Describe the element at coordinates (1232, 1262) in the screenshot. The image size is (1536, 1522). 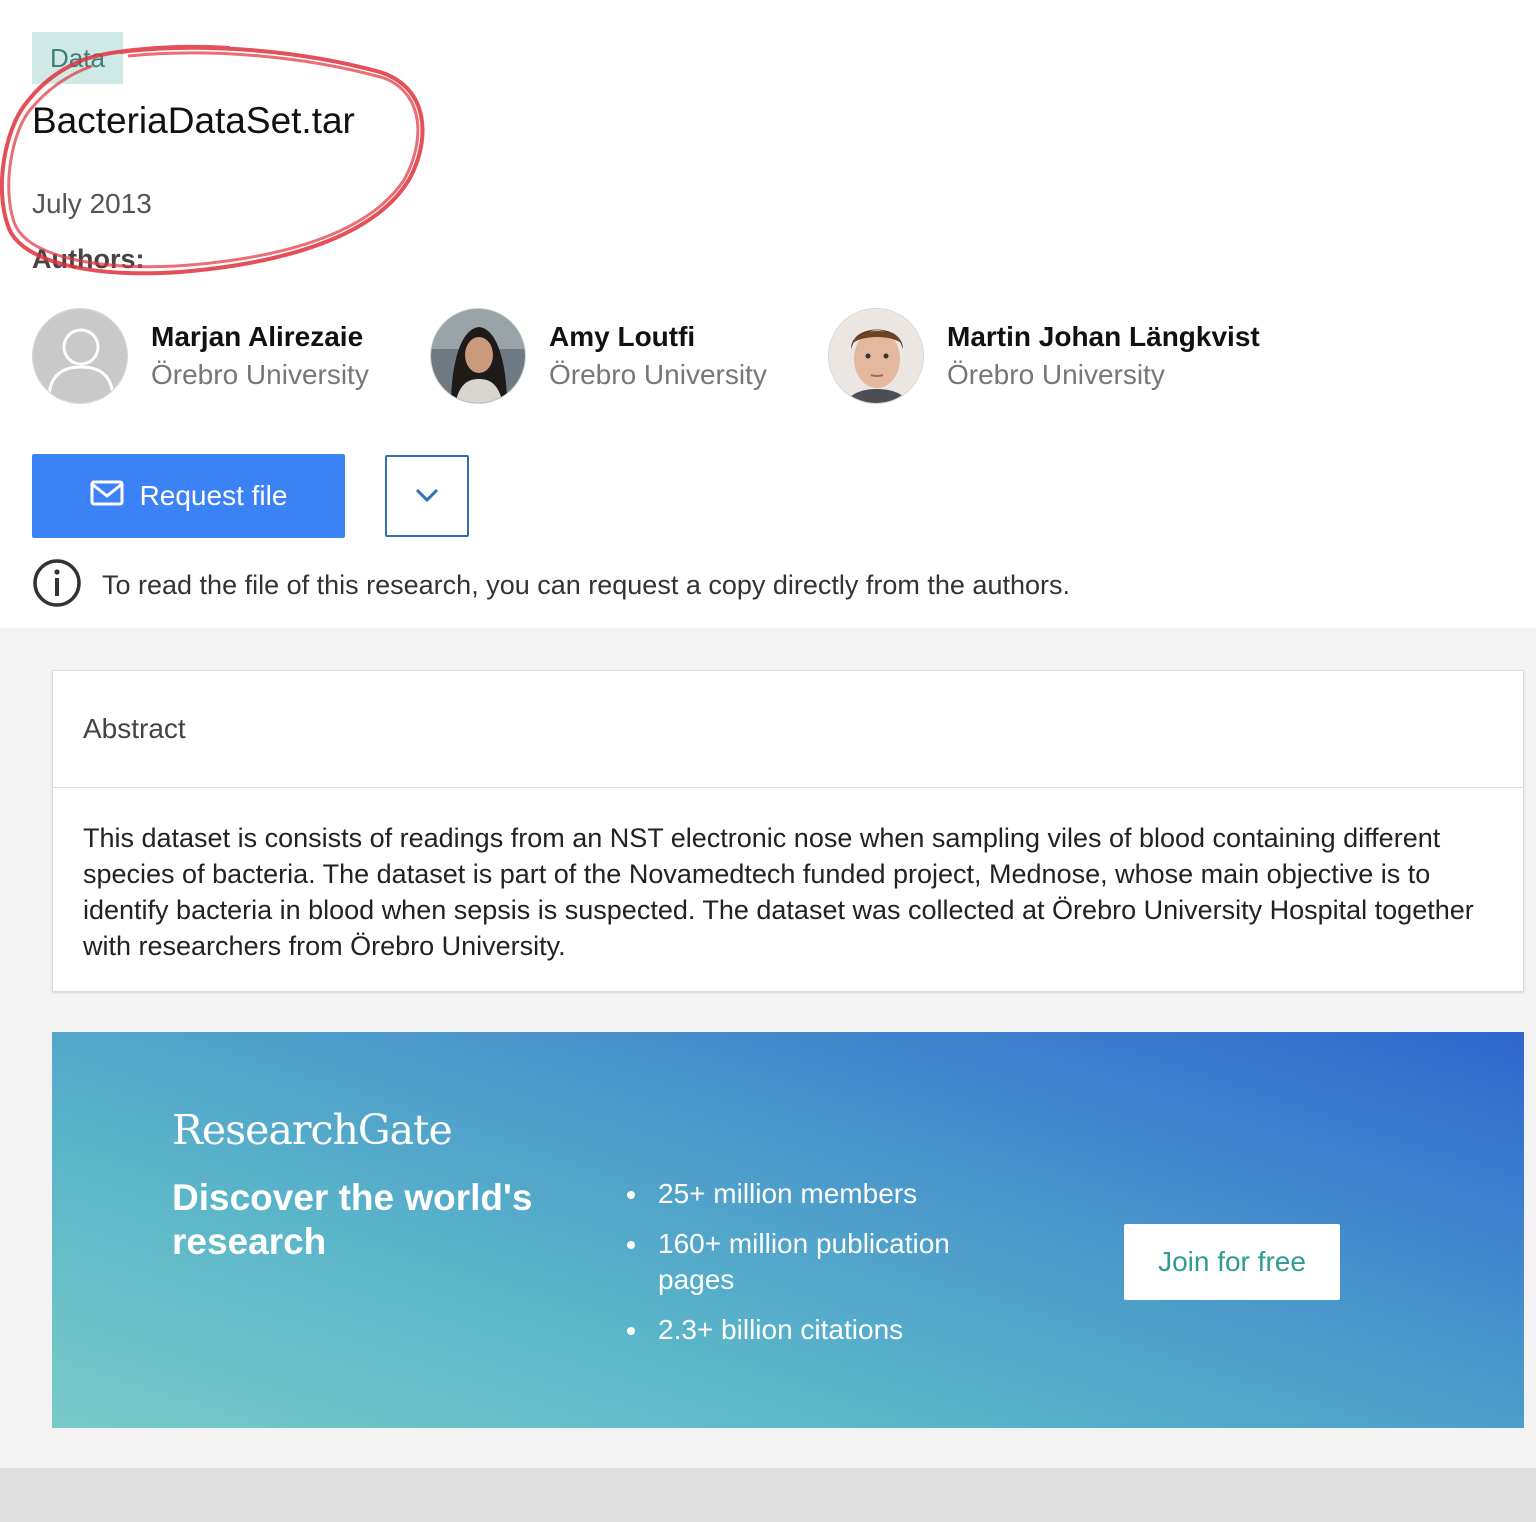
I see `join-for-free-button: Join for free` at that location.